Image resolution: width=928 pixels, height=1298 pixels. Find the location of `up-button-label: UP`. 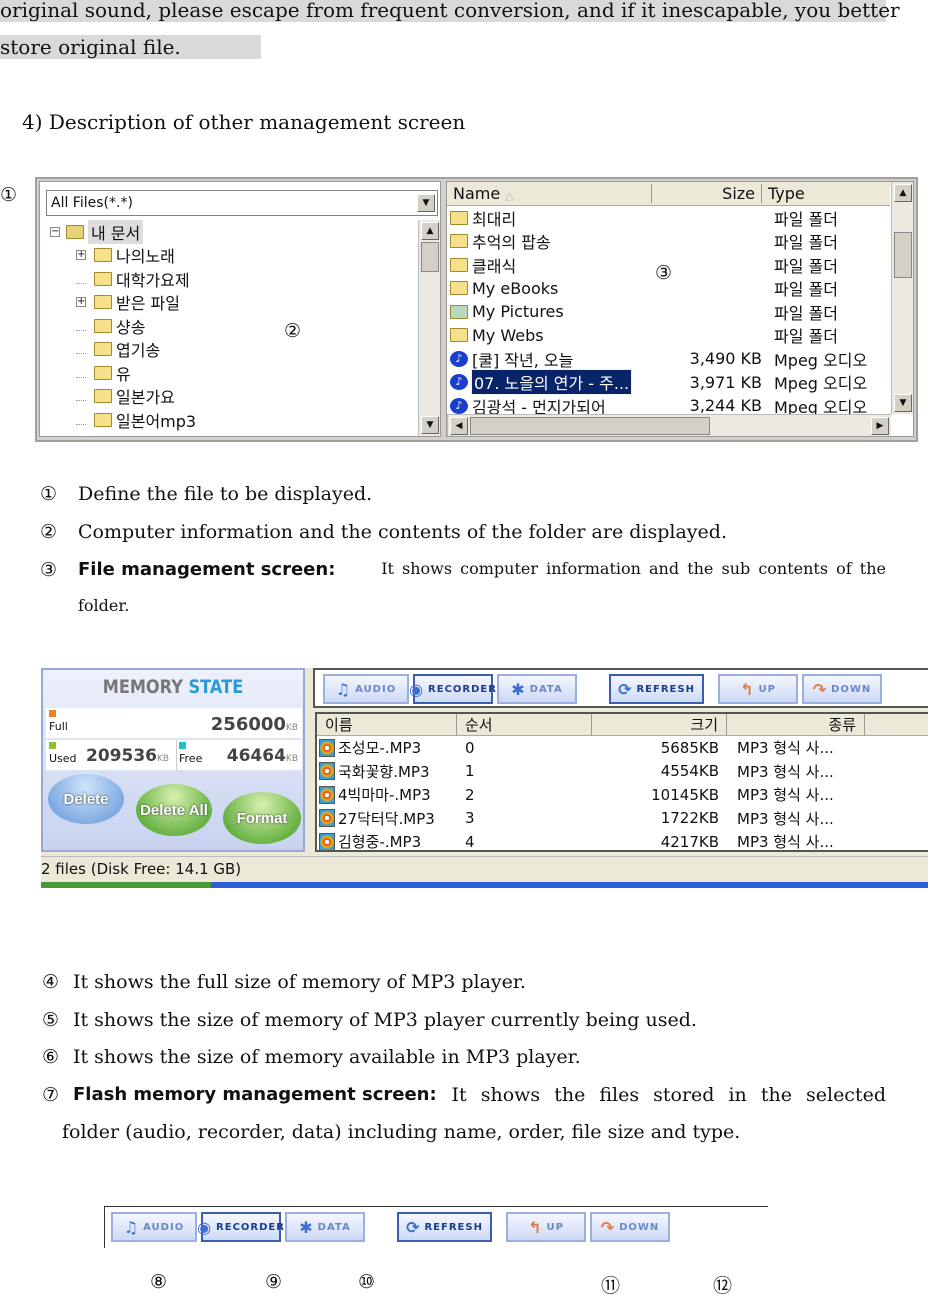

up-button-label: UP is located at coordinates (767, 689).